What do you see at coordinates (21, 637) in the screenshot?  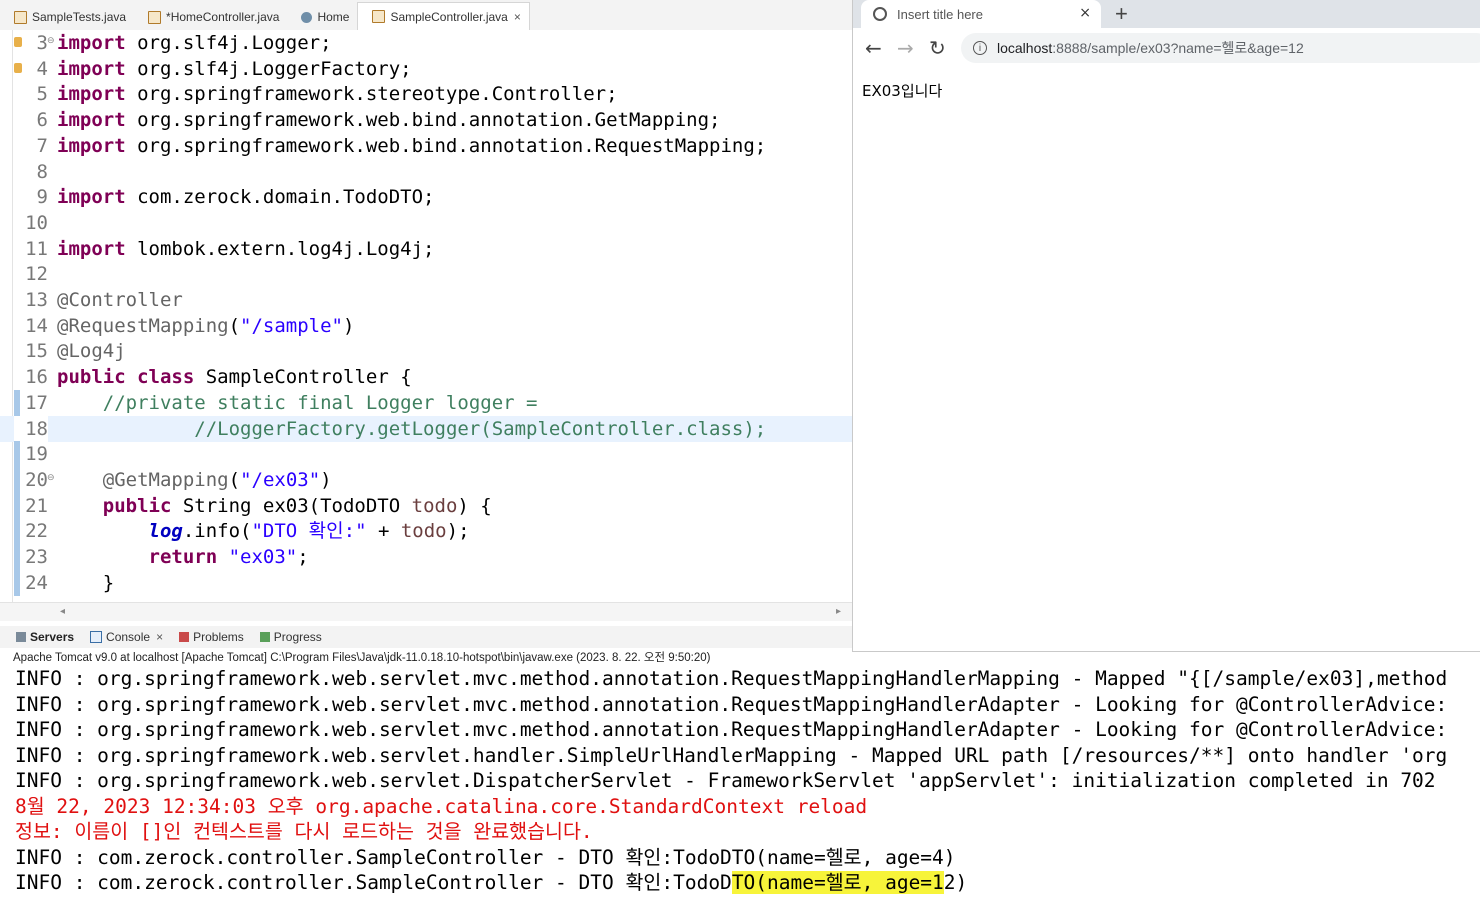 I see `servers-icon` at bounding box center [21, 637].